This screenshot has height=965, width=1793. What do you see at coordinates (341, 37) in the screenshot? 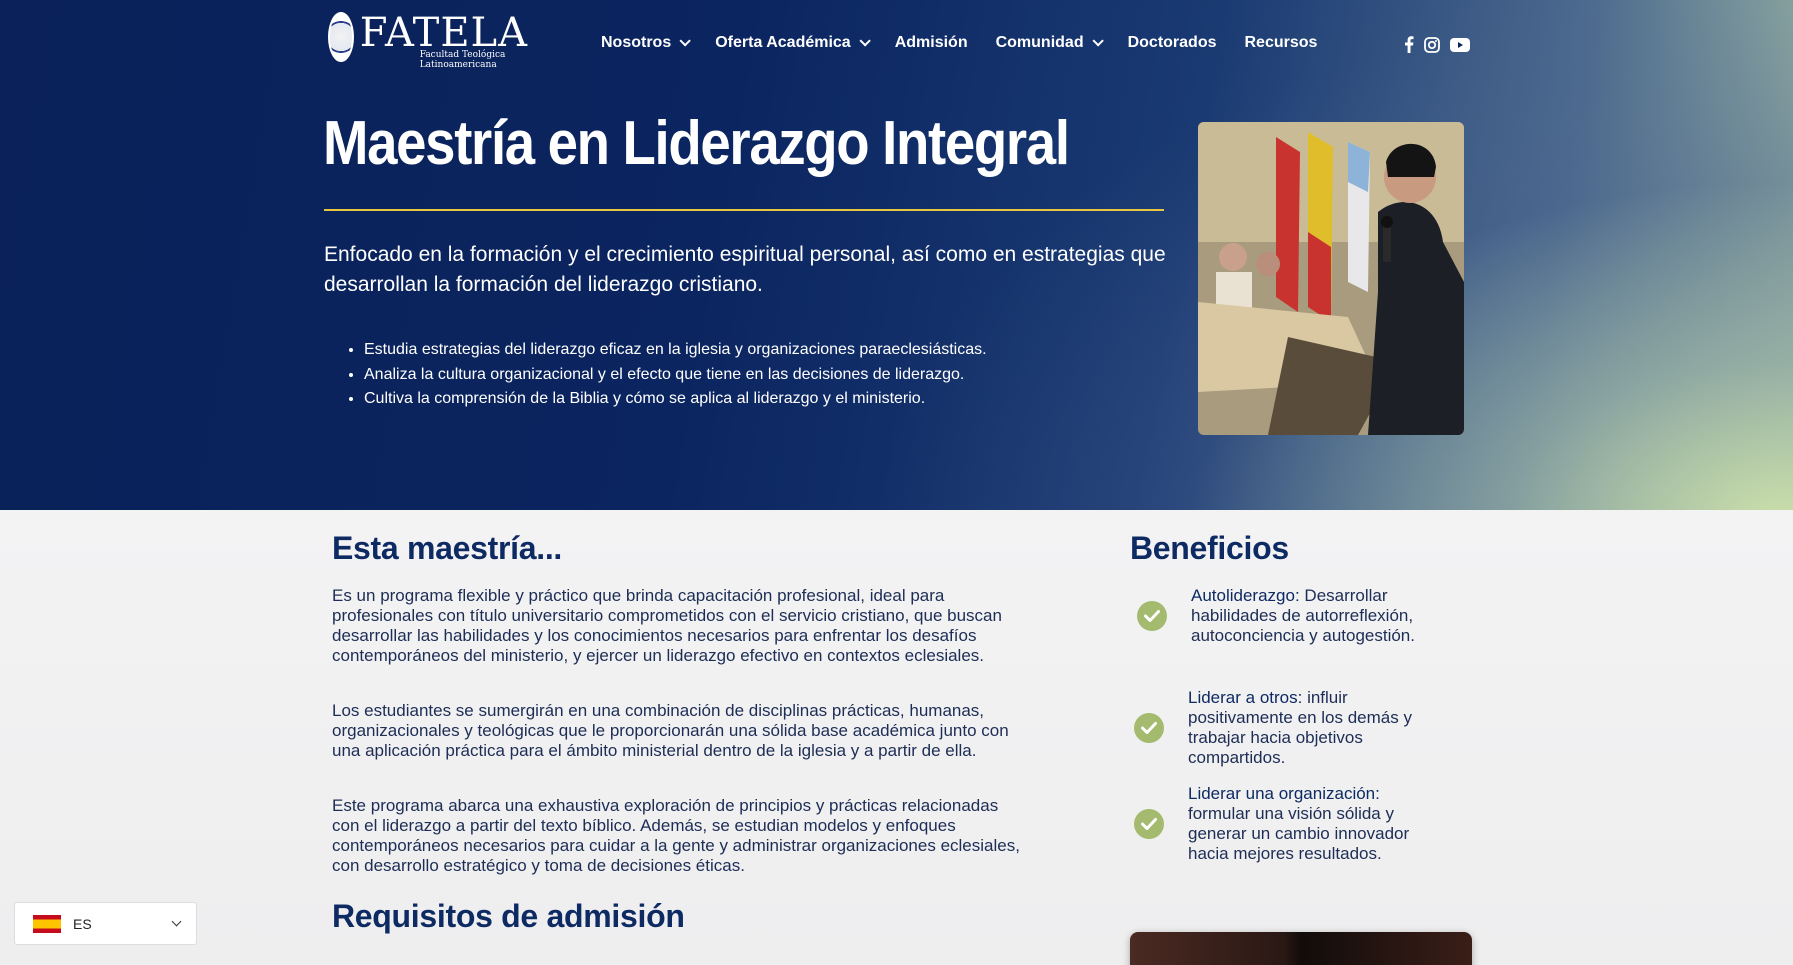
I see `seal-icon` at bounding box center [341, 37].